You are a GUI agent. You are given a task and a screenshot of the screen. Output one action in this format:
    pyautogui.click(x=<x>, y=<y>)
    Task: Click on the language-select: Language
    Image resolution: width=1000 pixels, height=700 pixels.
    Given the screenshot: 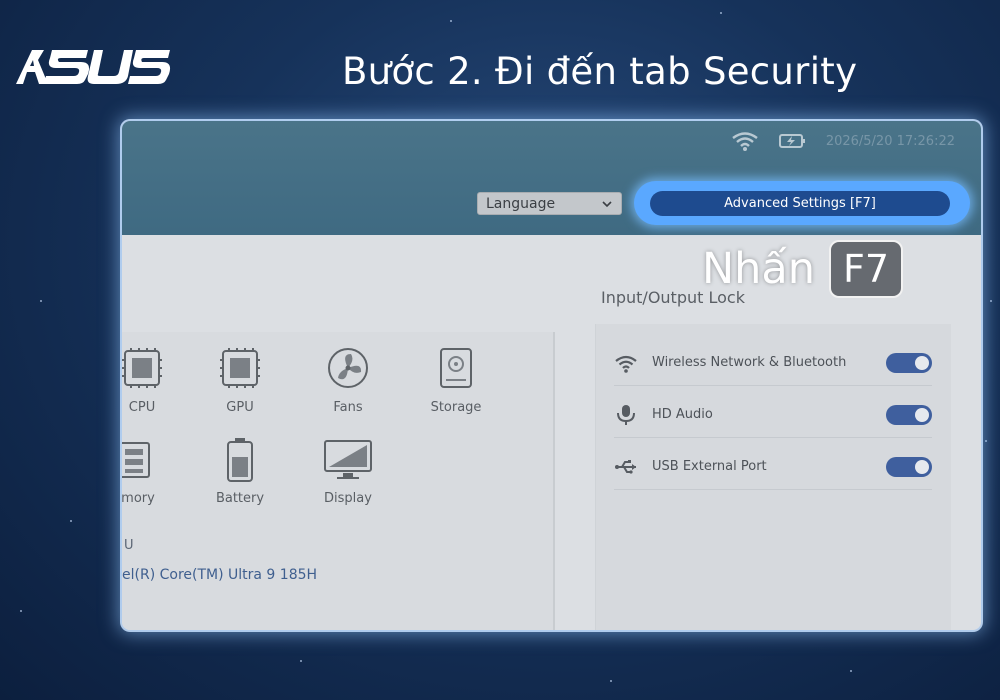 What is the action you would take?
    pyautogui.click(x=549, y=203)
    